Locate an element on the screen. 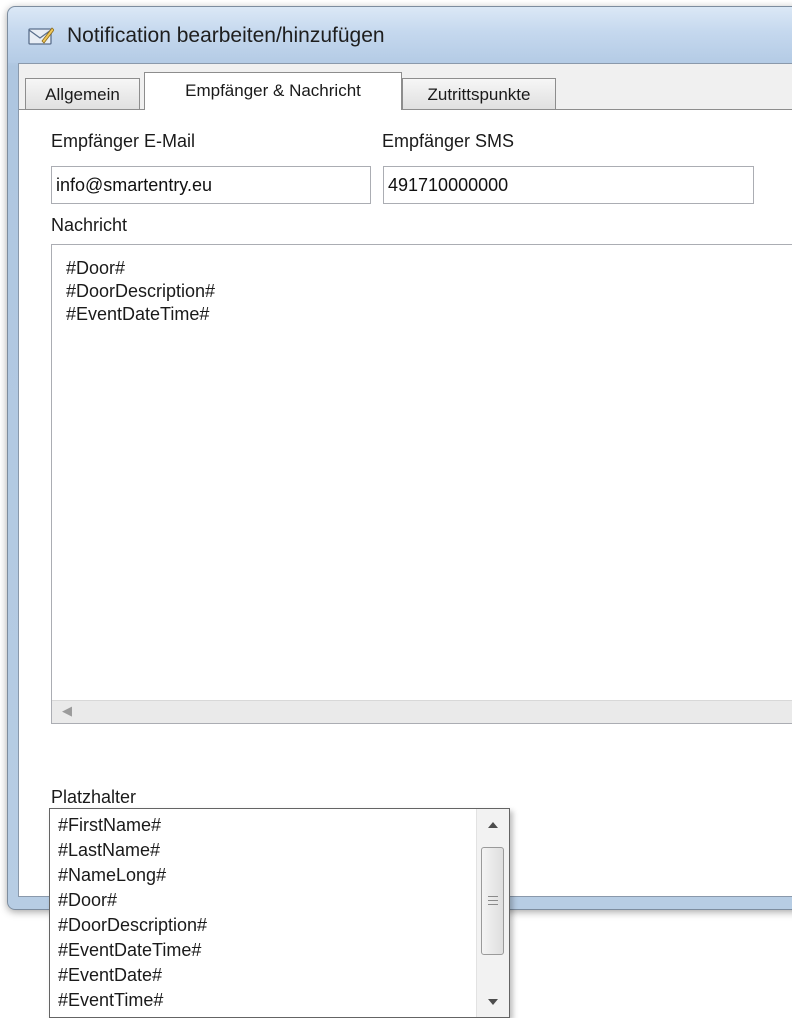 This screenshot has height=1018, width=792. dropdown-option: #NameLong# is located at coordinates (132, 875).